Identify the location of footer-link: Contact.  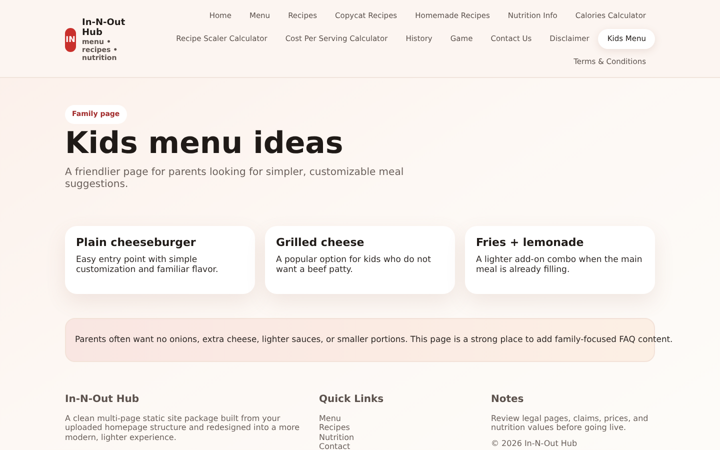
(334, 446).